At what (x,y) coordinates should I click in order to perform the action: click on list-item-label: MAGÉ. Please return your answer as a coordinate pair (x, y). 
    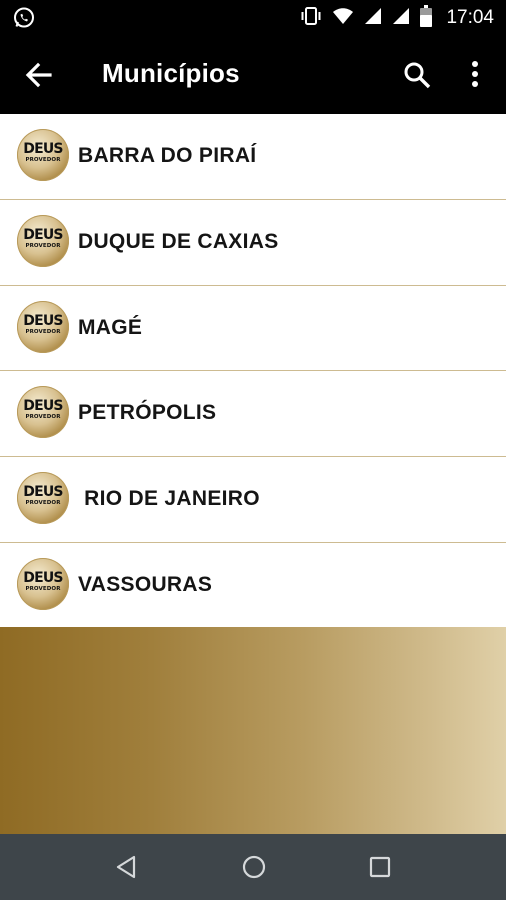
    Looking at the image, I should click on (110, 327).